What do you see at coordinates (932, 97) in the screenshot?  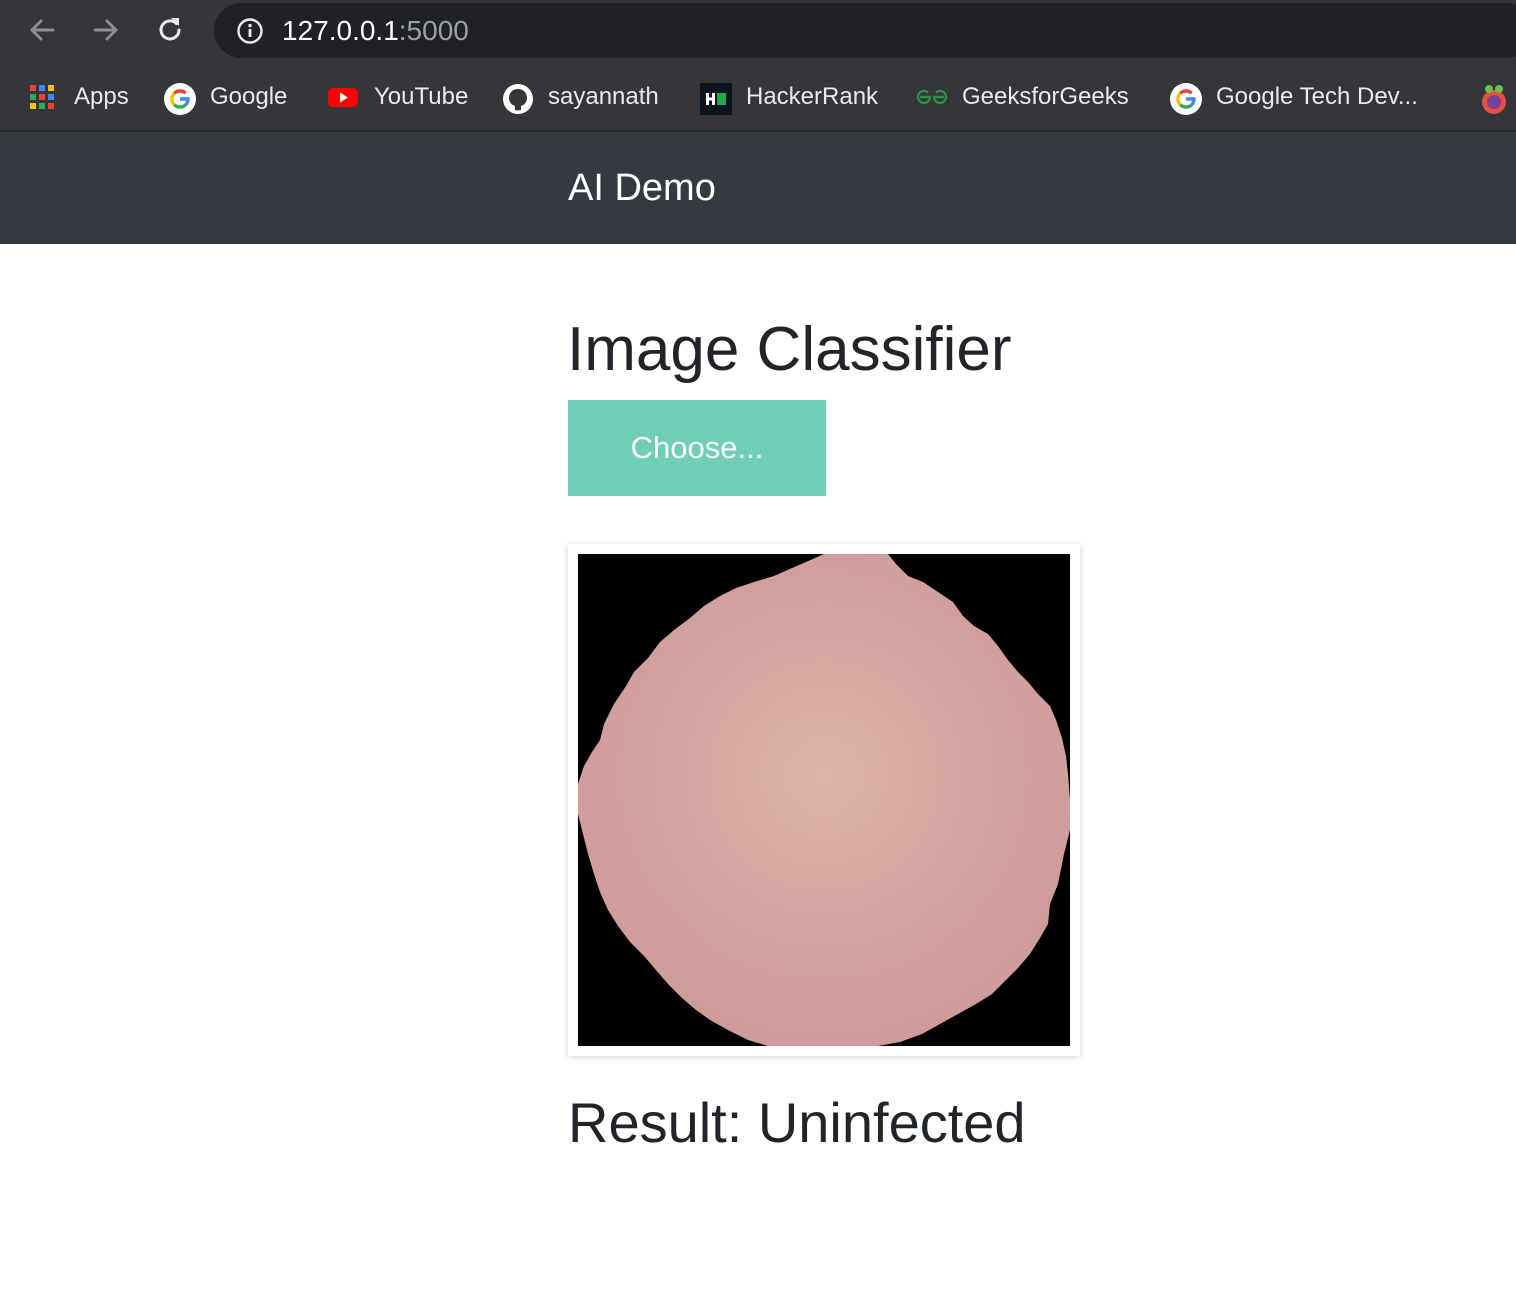 I see `geeksforgeeks-icon` at bounding box center [932, 97].